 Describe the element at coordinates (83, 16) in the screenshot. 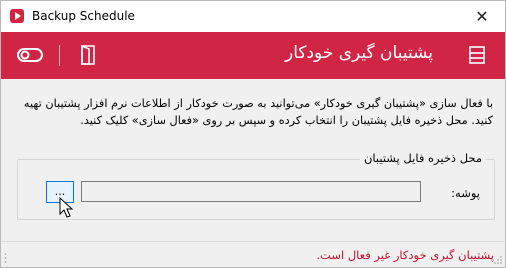

I see `window-title: Backup Schedule` at that location.